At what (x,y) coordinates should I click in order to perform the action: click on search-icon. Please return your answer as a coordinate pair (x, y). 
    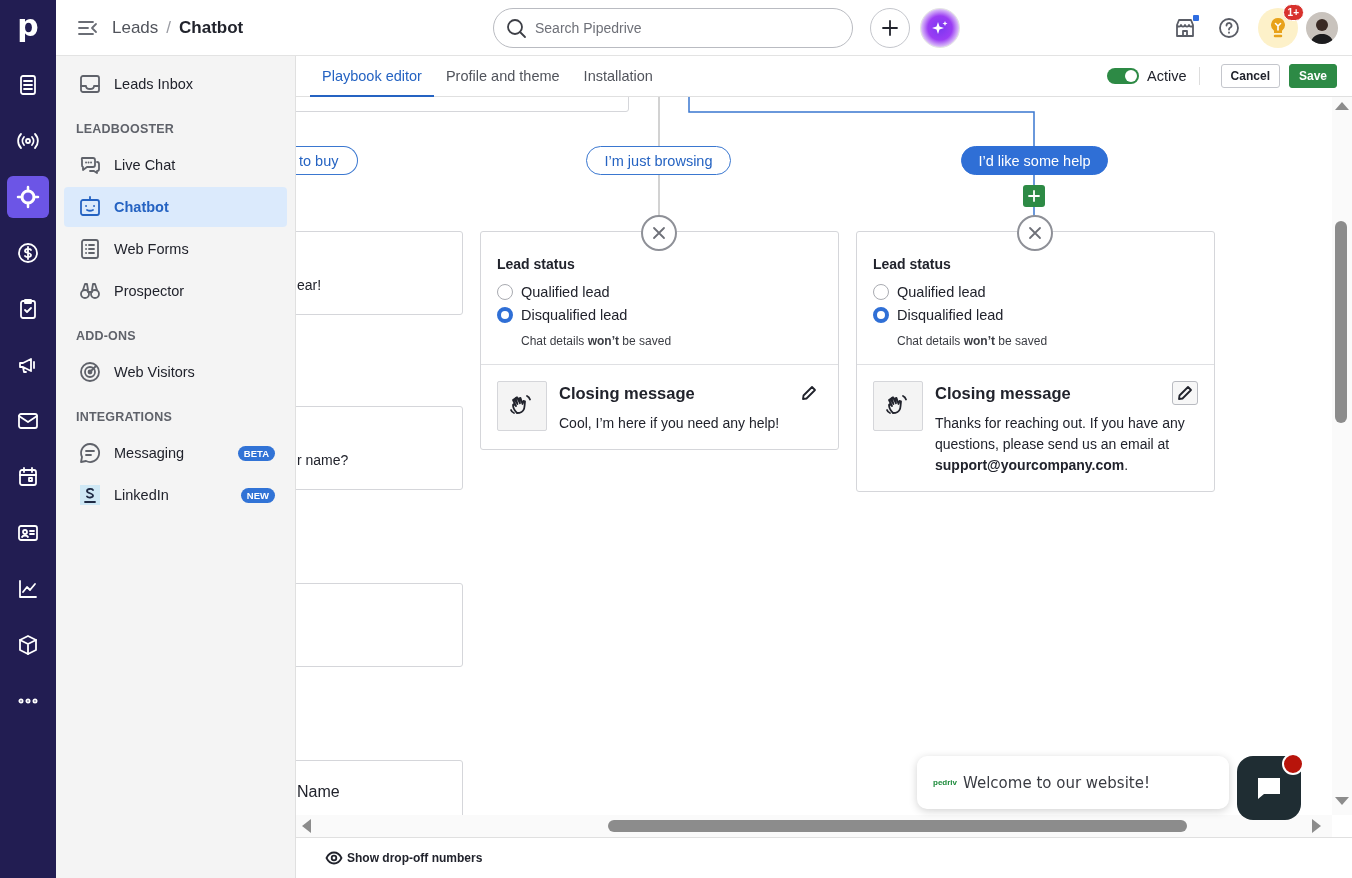
    Looking at the image, I should click on (516, 27).